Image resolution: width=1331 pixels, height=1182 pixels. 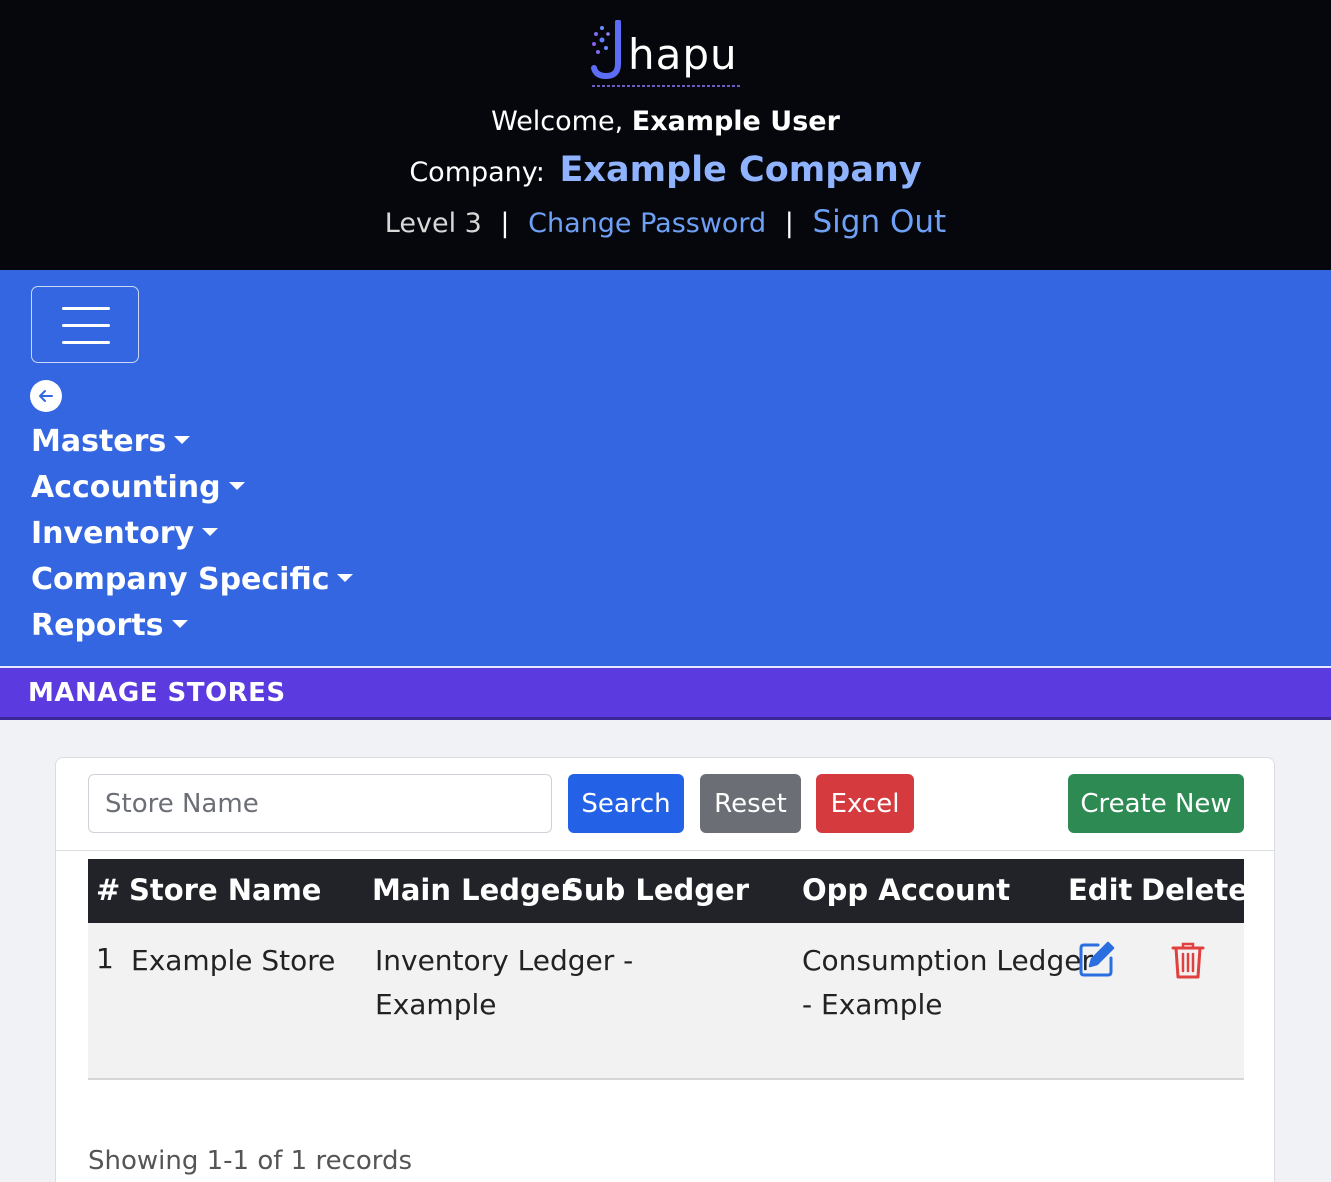 I want to click on cell-store-name: Example Store, so click(x=233, y=960).